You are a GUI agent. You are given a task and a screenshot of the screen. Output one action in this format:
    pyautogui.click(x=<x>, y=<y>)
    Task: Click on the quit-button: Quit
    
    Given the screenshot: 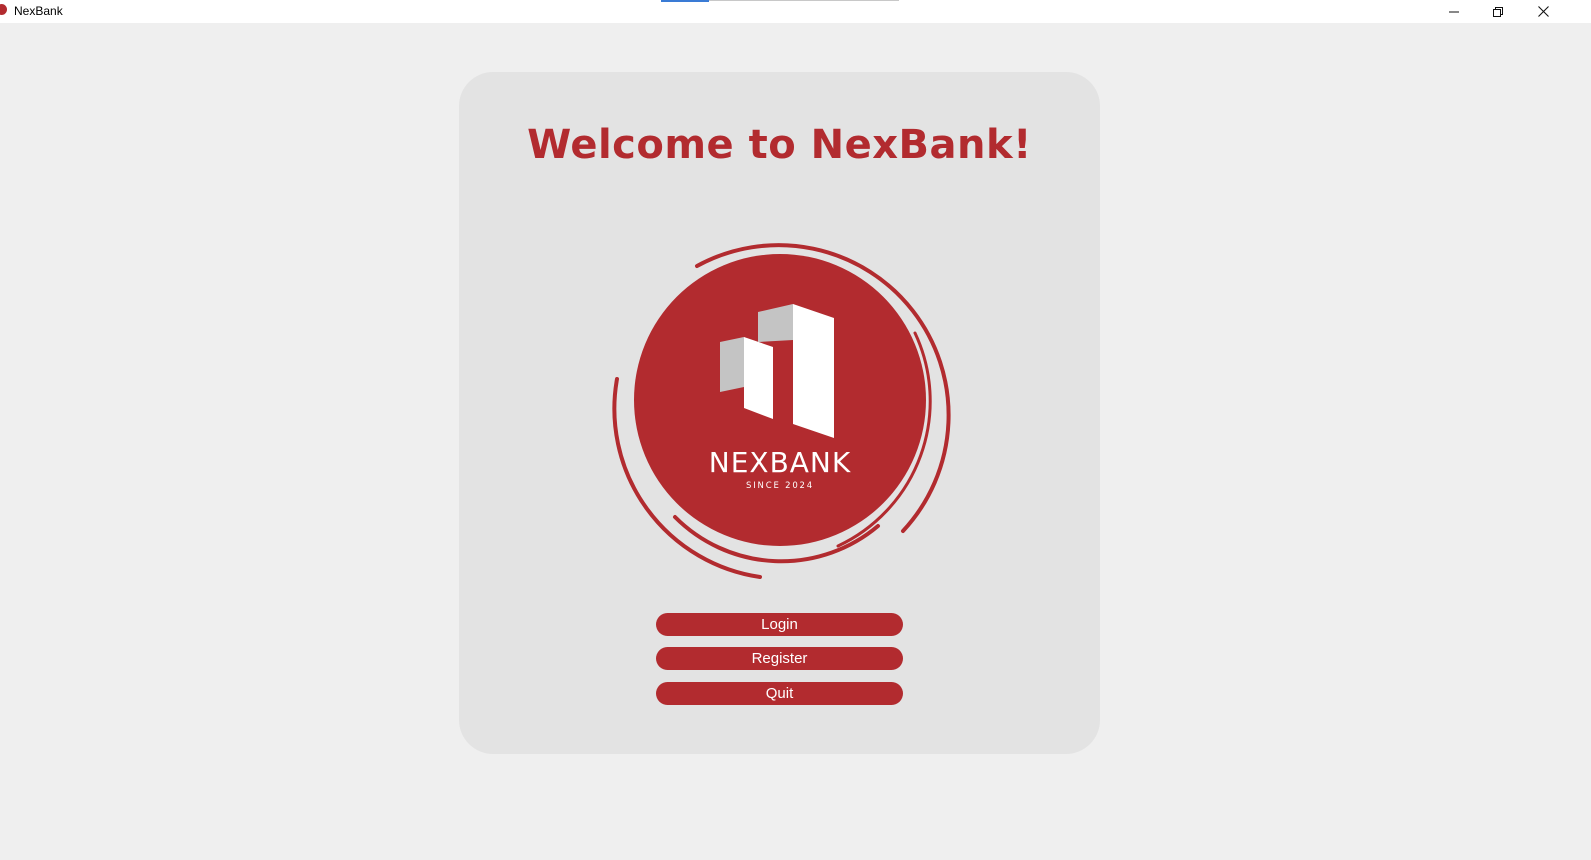 What is the action you would take?
    pyautogui.click(x=779, y=693)
    